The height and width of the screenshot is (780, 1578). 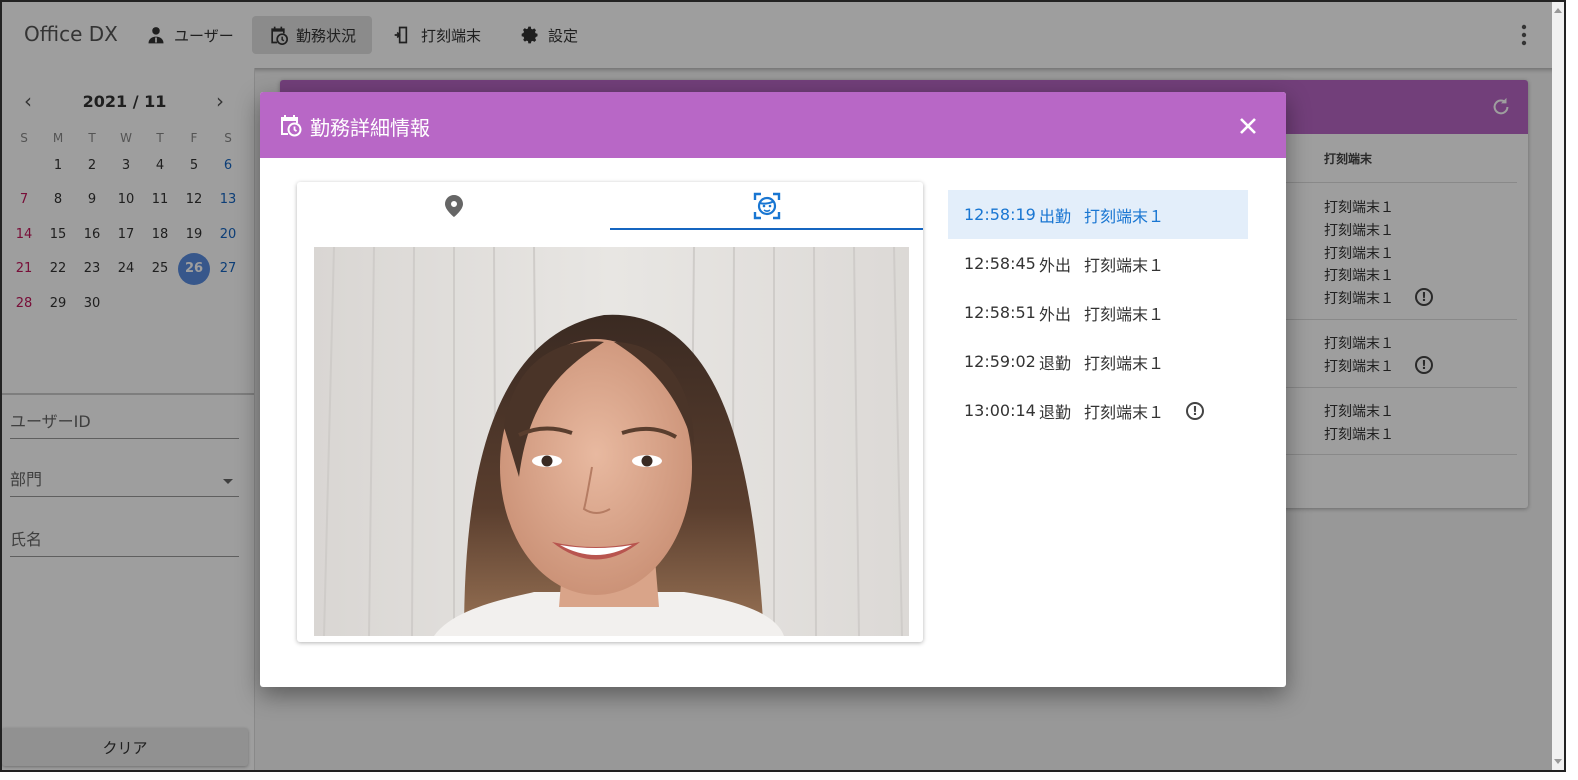 I want to click on record-kind: 出勤, so click(x=1055, y=216).